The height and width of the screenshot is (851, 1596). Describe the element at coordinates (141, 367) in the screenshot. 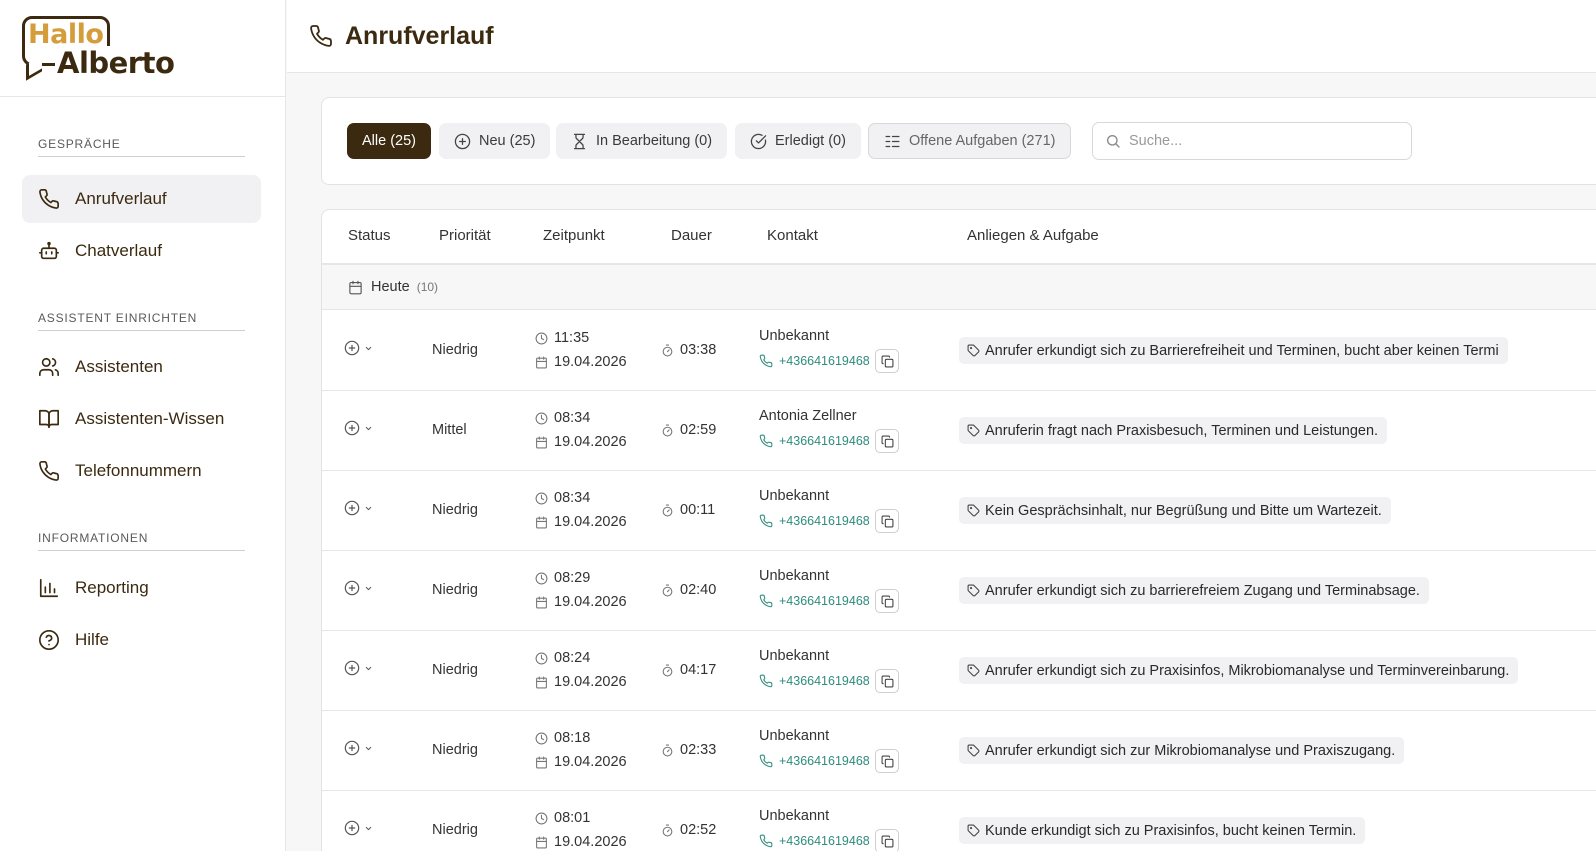

I see `sidebar-item-assistenten: Assistenten` at that location.